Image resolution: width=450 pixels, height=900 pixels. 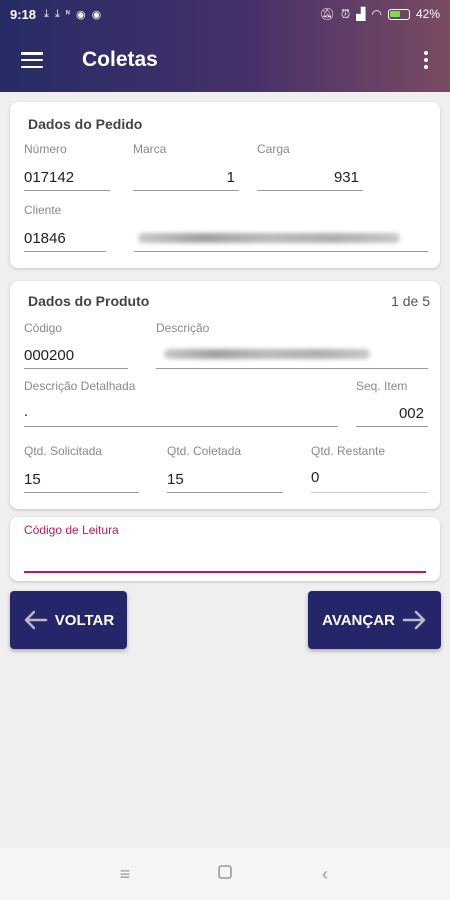 I want to click on codigo-label: Código, so click(x=43, y=328).